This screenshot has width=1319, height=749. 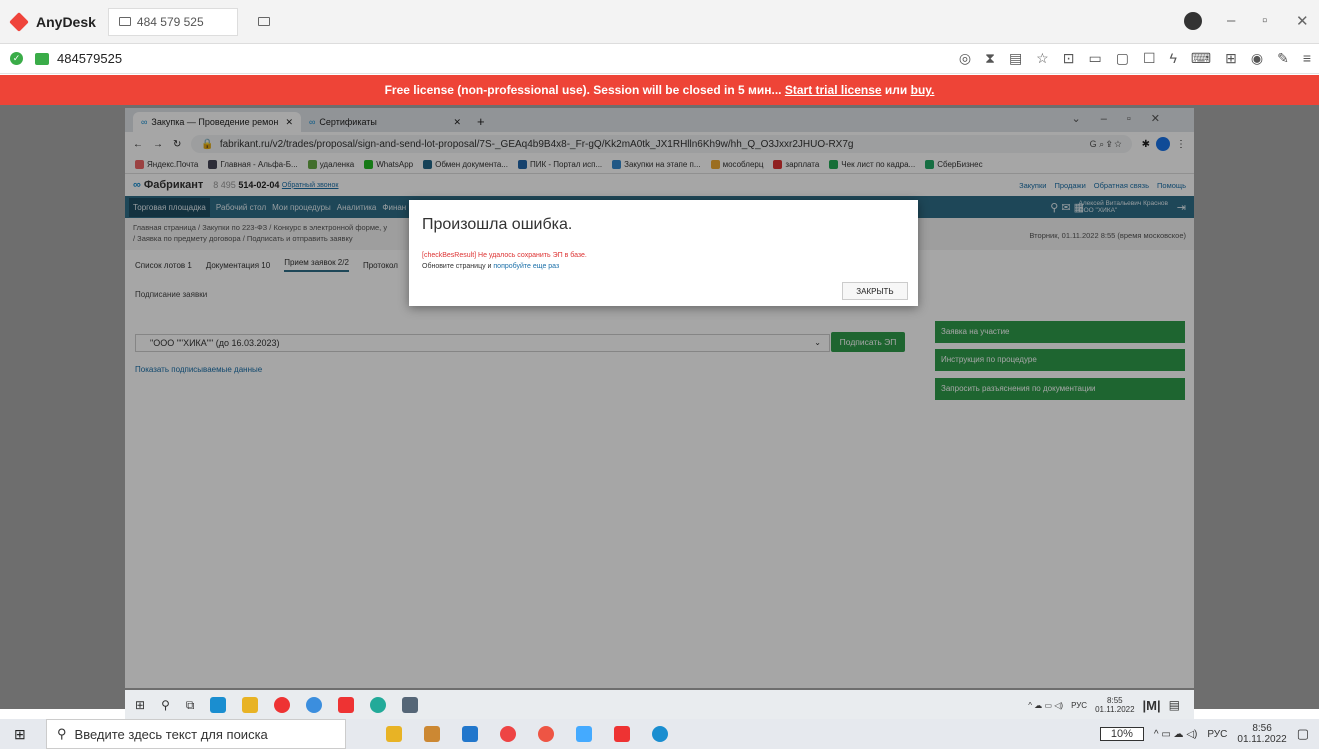 What do you see at coordinates (410, 705) in the screenshot?
I see `calculator-icon` at bounding box center [410, 705].